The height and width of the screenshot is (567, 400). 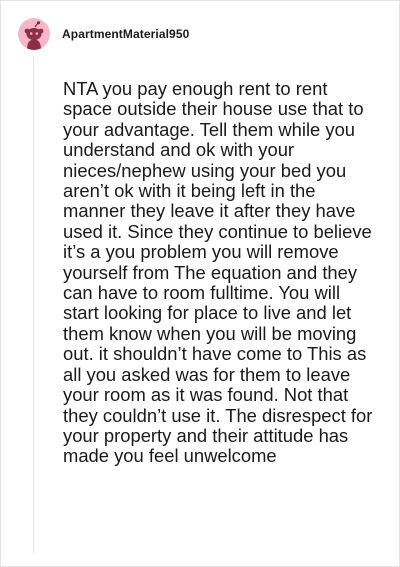 What do you see at coordinates (125, 34) in the screenshot?
I see `username: ApartmentMaterial950` at bounding box center [125, 34].